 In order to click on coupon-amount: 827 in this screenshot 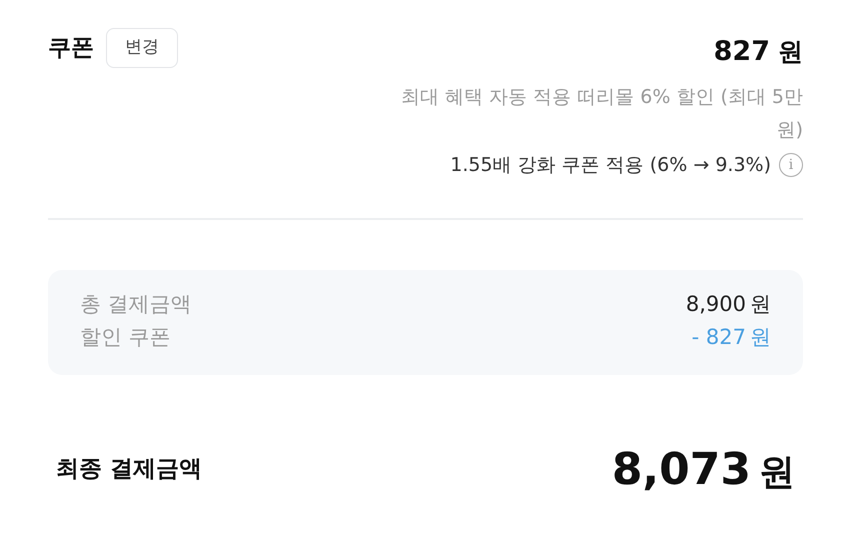, I will do `click(742, 52)`.